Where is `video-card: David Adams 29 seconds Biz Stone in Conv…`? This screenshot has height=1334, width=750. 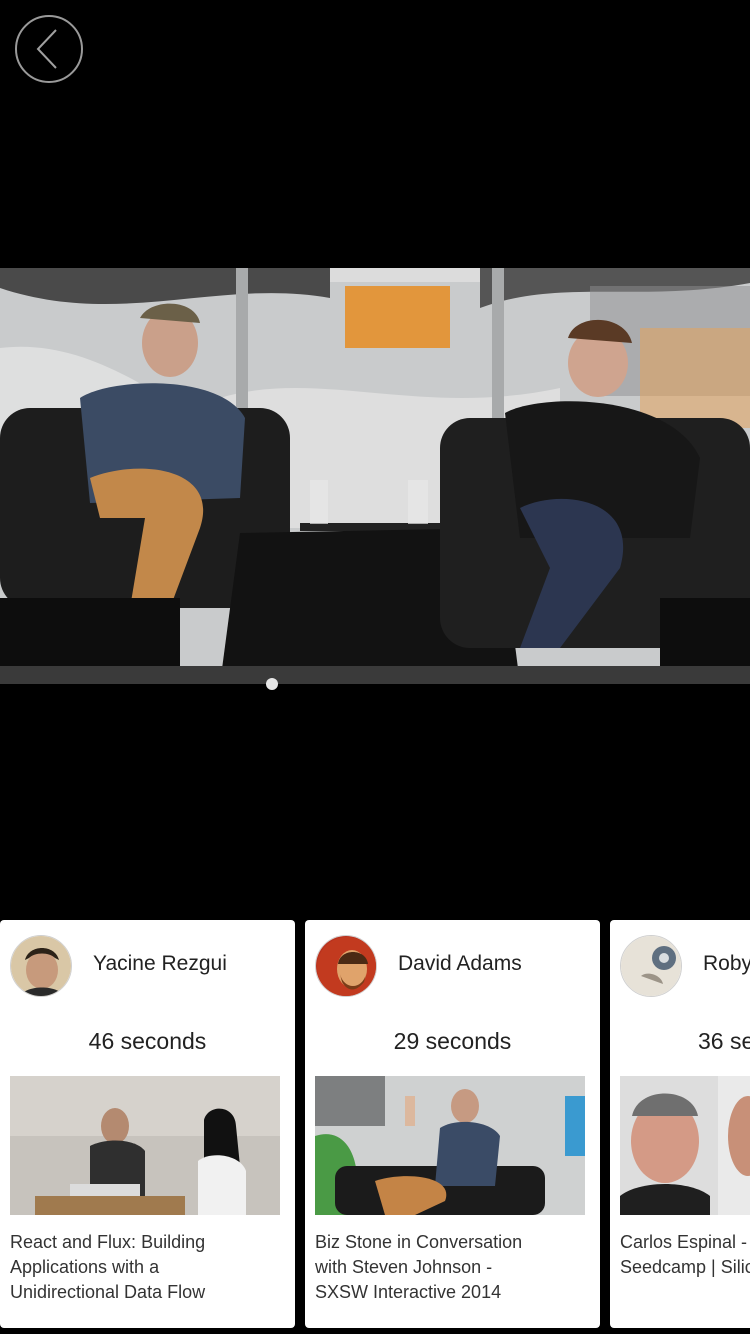 video-card: David Adams 29 seconds Biz Stone in Conv… is located at coordinates (452, 1124).